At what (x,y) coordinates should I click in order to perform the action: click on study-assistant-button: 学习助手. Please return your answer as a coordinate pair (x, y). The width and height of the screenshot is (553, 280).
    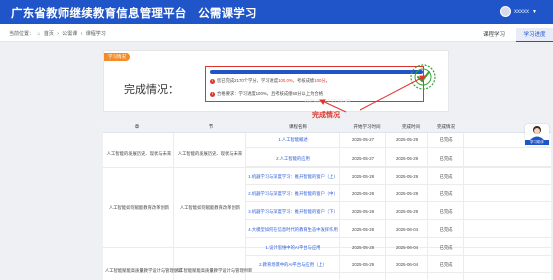
    Looking at the image, I should click on (537, 135).